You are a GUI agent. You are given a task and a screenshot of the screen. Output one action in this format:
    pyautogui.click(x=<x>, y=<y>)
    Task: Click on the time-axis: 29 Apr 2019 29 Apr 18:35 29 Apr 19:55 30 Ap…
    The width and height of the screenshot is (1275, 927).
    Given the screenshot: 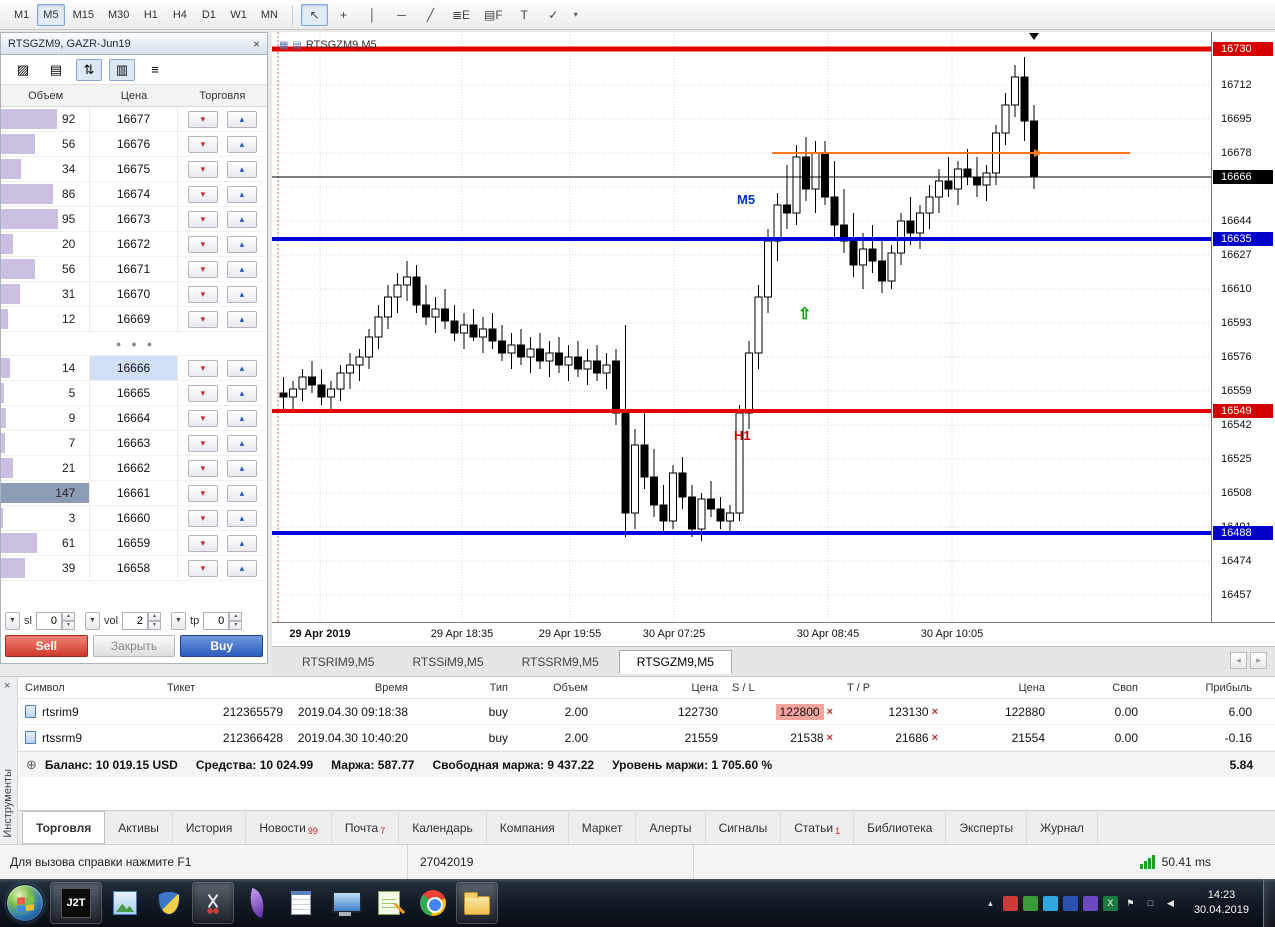 What is the action you would take?
    pyautogui.click(x=773, y=634)
    